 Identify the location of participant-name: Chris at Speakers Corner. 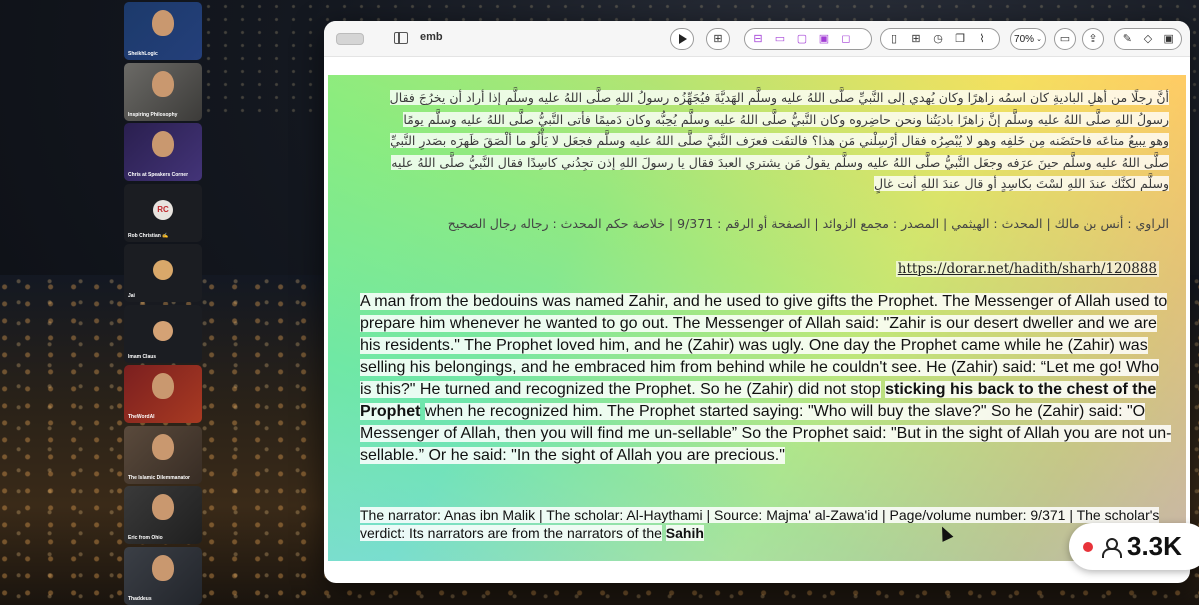
(158, 175).